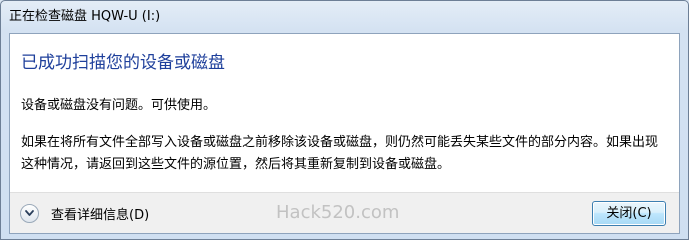  What do you see at coordinates (29, 213) in the screenshot?
I see `chevron-down-icon` at bounding box center [29, 213].